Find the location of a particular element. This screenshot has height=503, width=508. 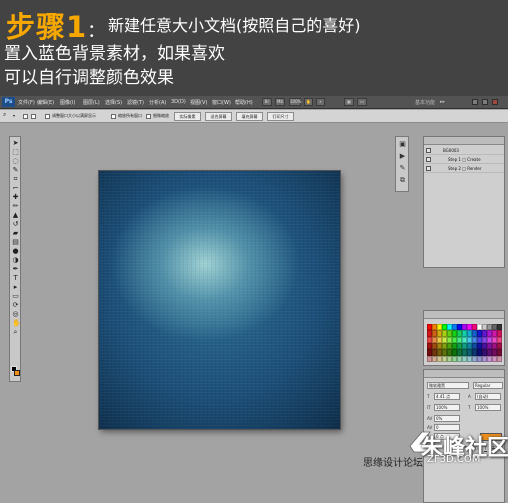

menu-help: 帮助(H) is located at coordinates (244, 102).